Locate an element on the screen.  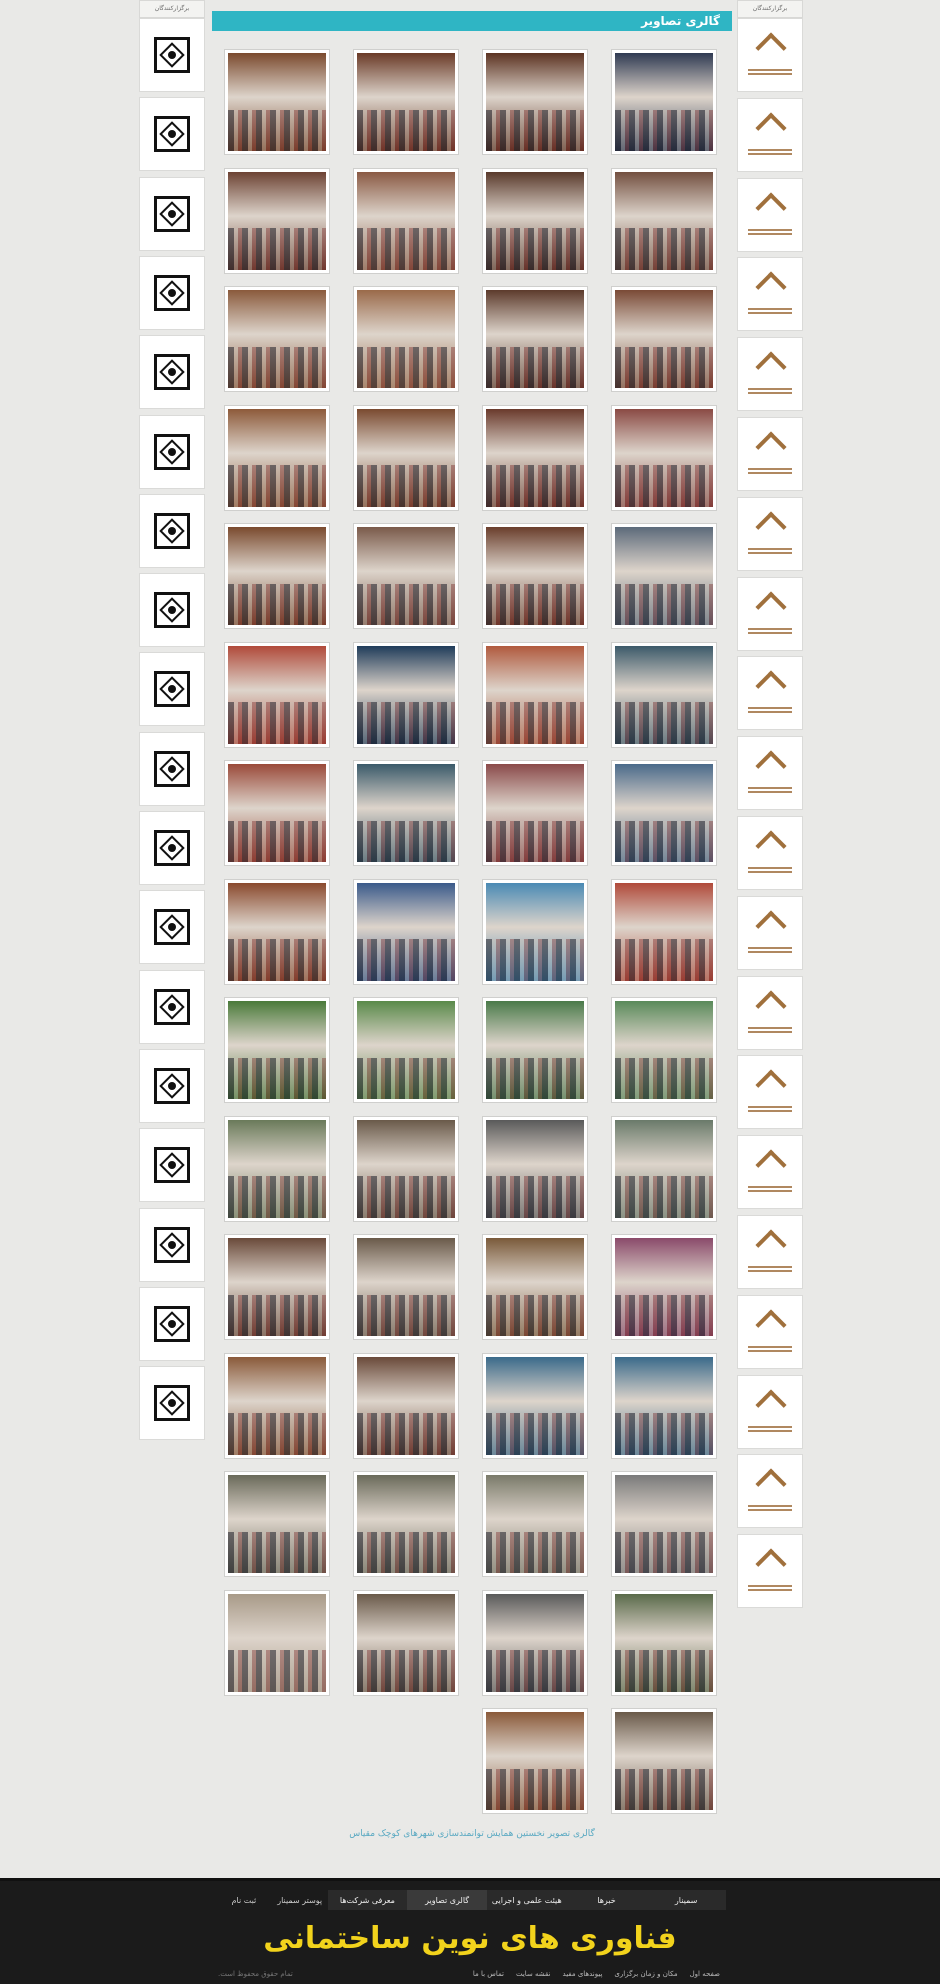
footer-nav-item: گالری تصاویر is located at coordinates (447, 1900).